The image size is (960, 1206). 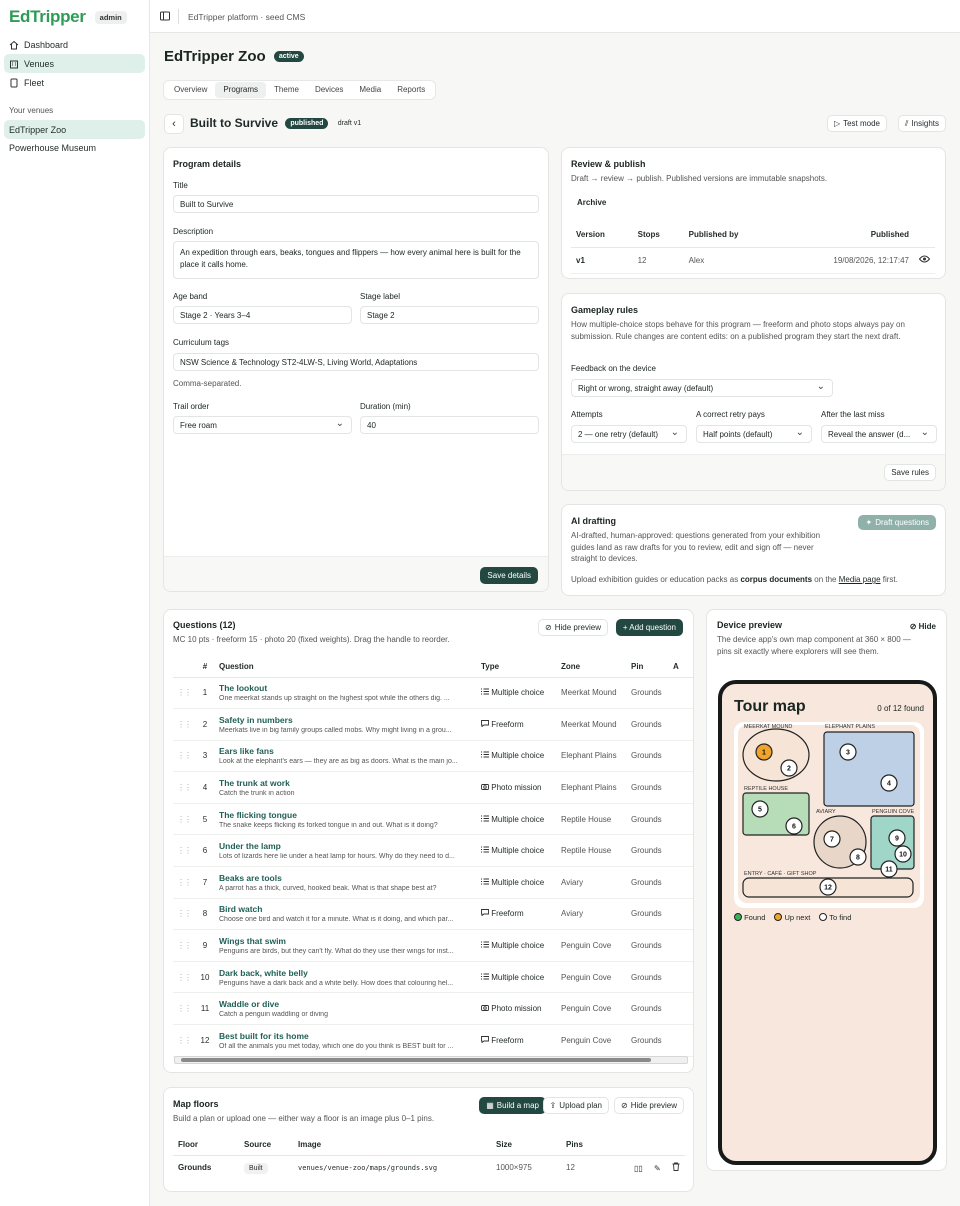 I want to click on zone-cell: Meerkat Mound, so click(x=592, y=693).